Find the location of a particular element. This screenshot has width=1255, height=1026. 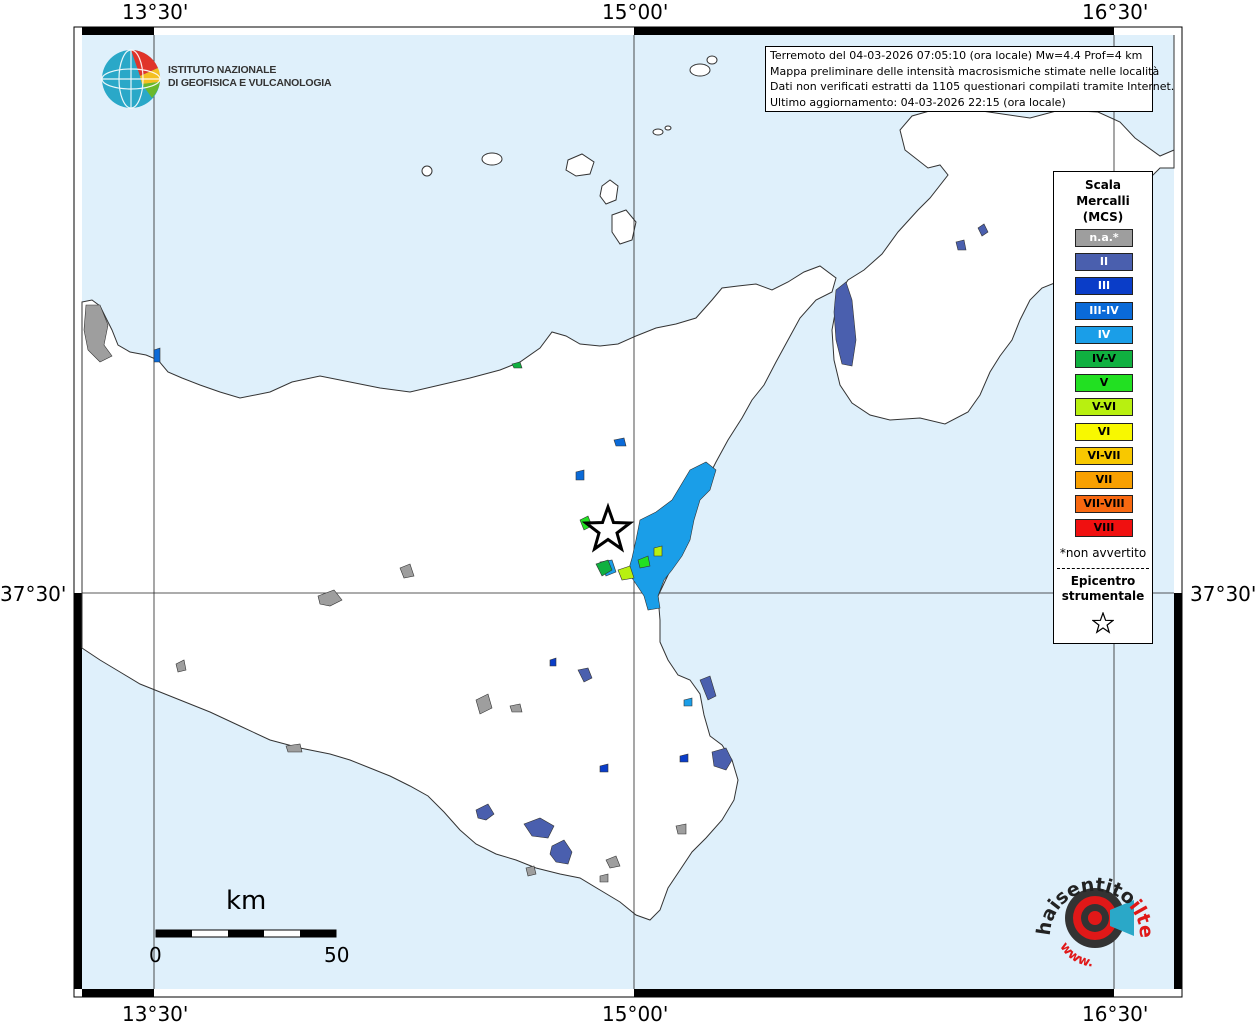

lon-label-top-mid: 15°00' is located at coordinates (635, 12).